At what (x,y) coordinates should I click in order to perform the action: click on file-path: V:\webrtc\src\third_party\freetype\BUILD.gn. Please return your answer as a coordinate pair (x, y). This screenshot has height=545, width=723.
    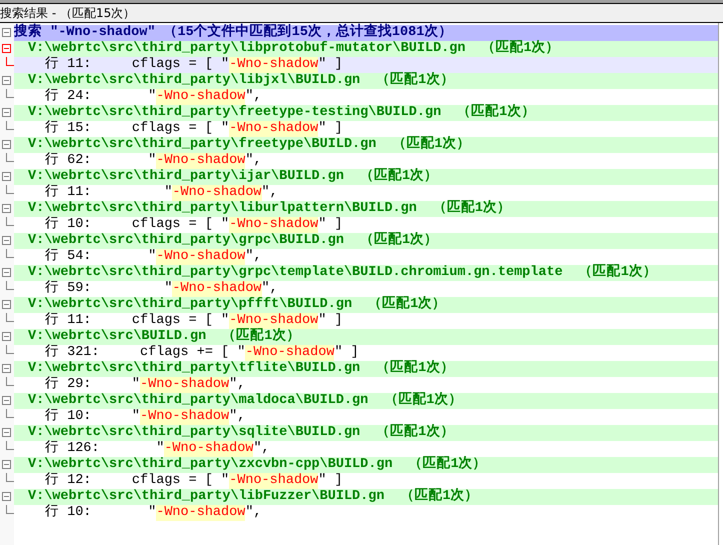
    Looking at the image, I should click on (195, 145).